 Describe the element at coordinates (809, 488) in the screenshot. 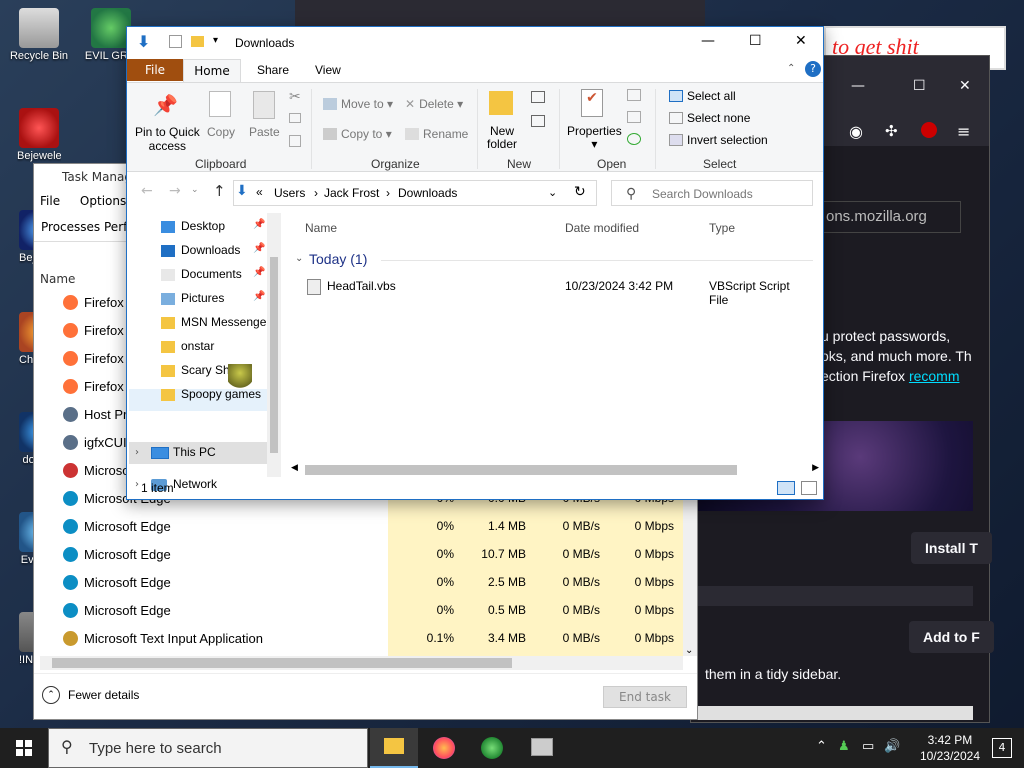

I see `large-icons-view-icon` at that location.